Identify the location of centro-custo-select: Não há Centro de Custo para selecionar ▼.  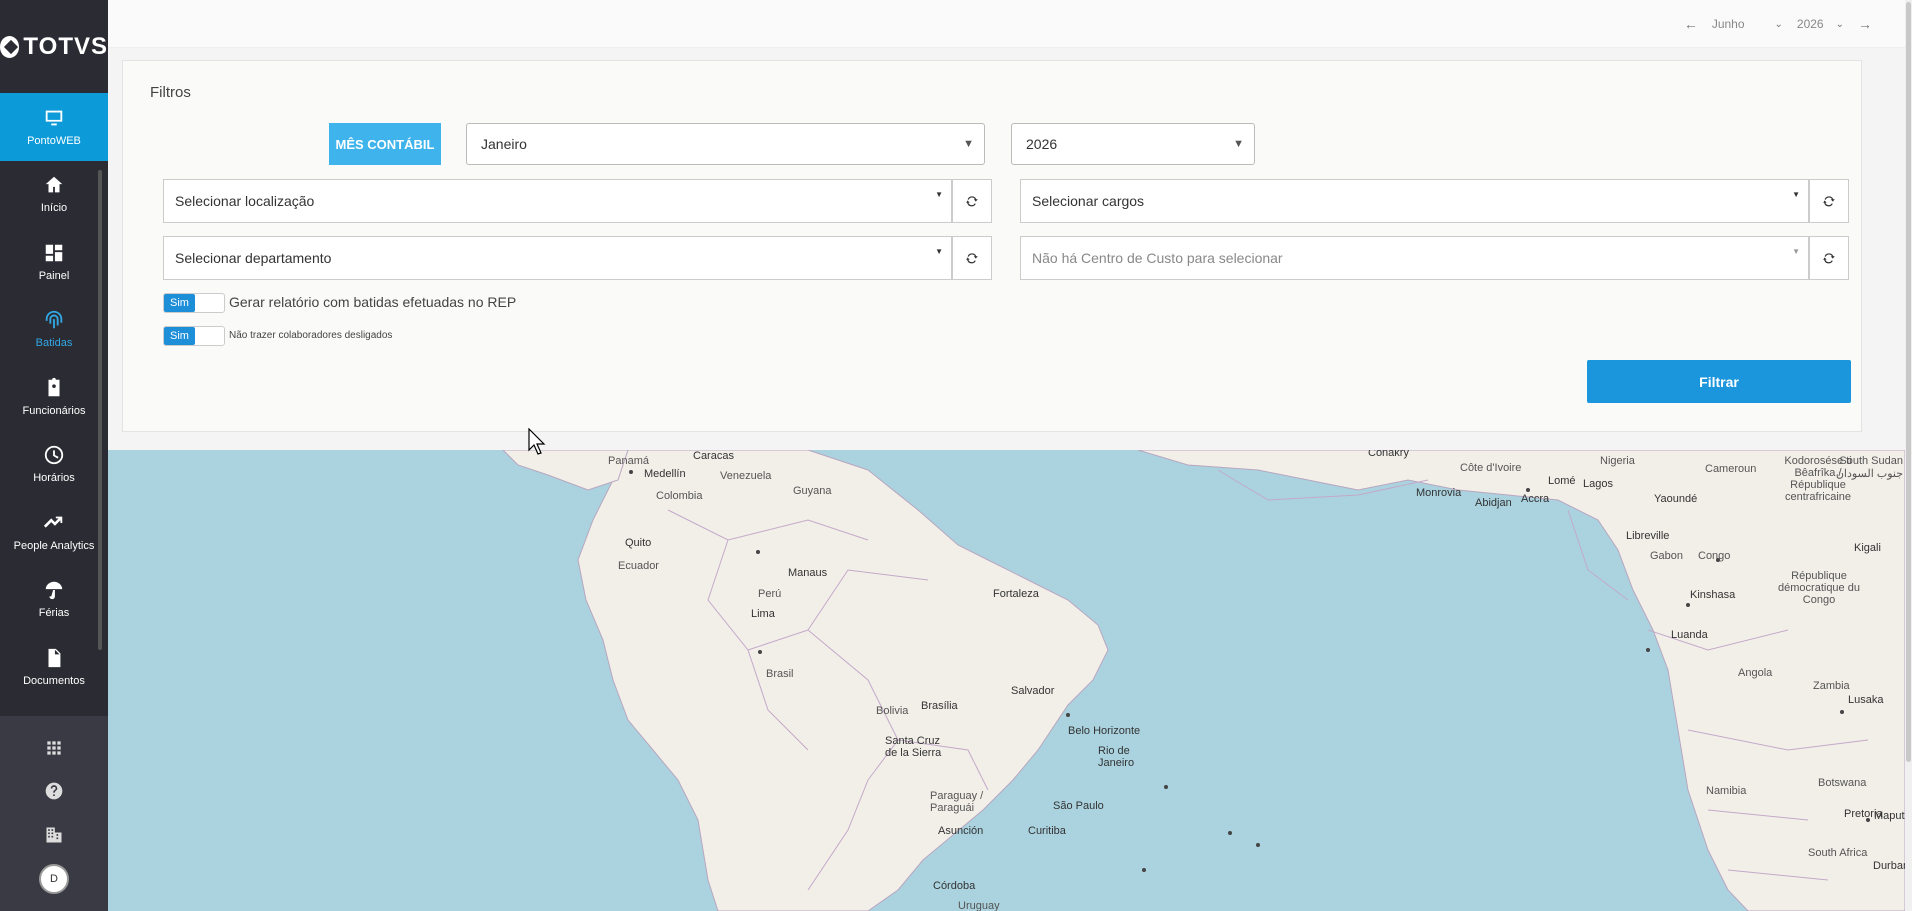
(1414, 258).